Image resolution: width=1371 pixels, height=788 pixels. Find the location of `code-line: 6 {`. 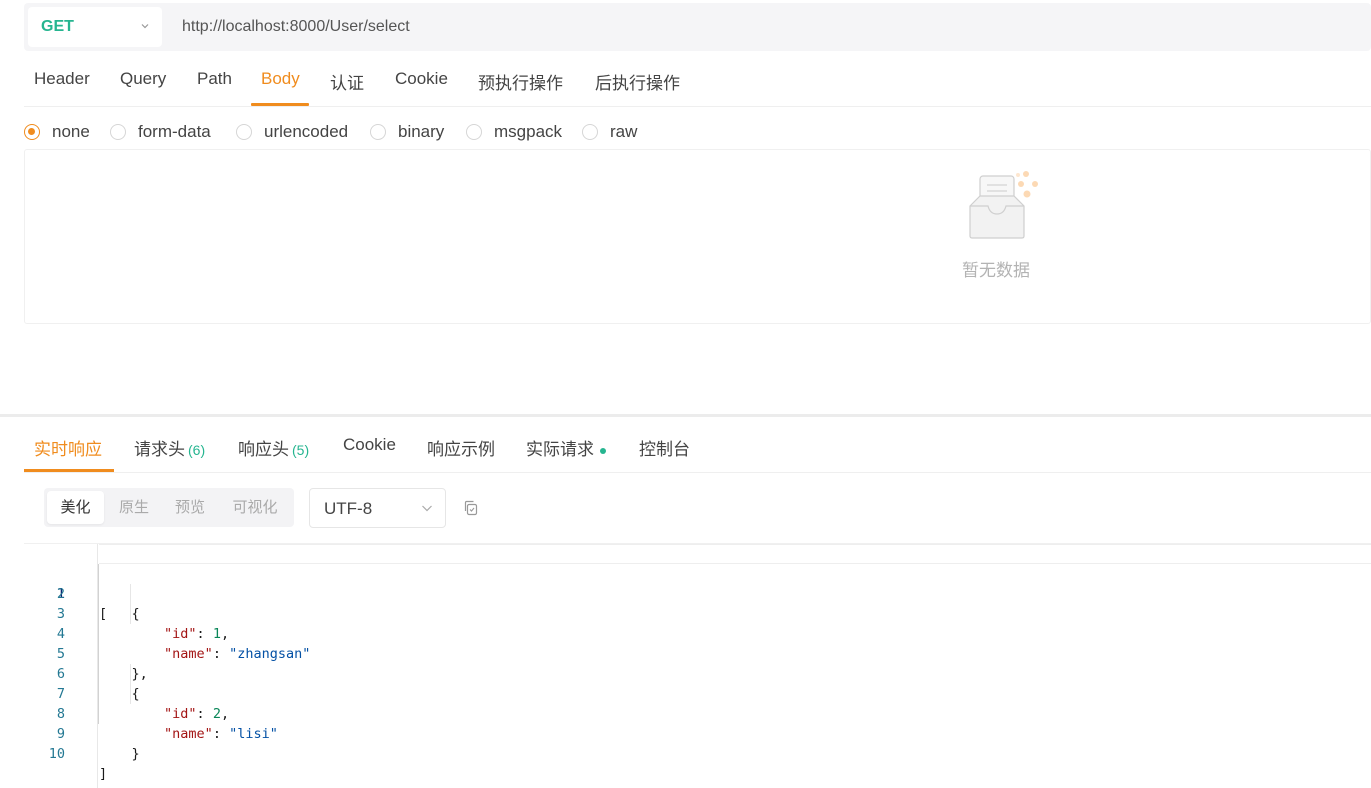

code-line: 6 { is located at coordinates (697, 673).